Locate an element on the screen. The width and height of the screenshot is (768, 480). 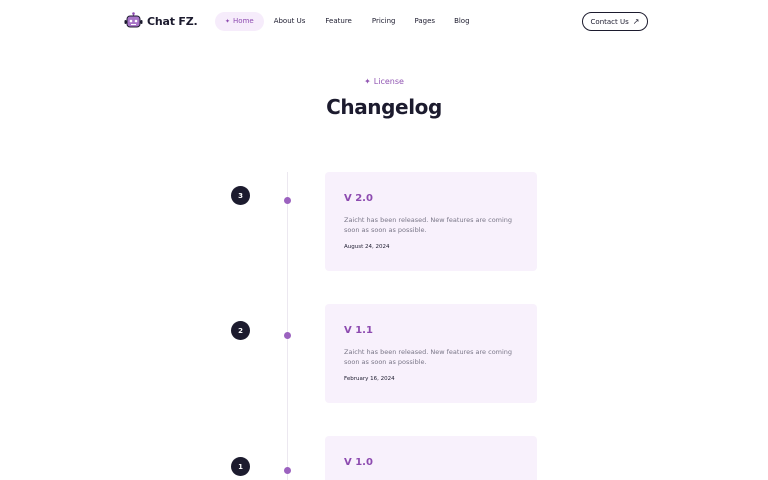
contact-us-label: Contact Us is located at coordinates (609, 21).